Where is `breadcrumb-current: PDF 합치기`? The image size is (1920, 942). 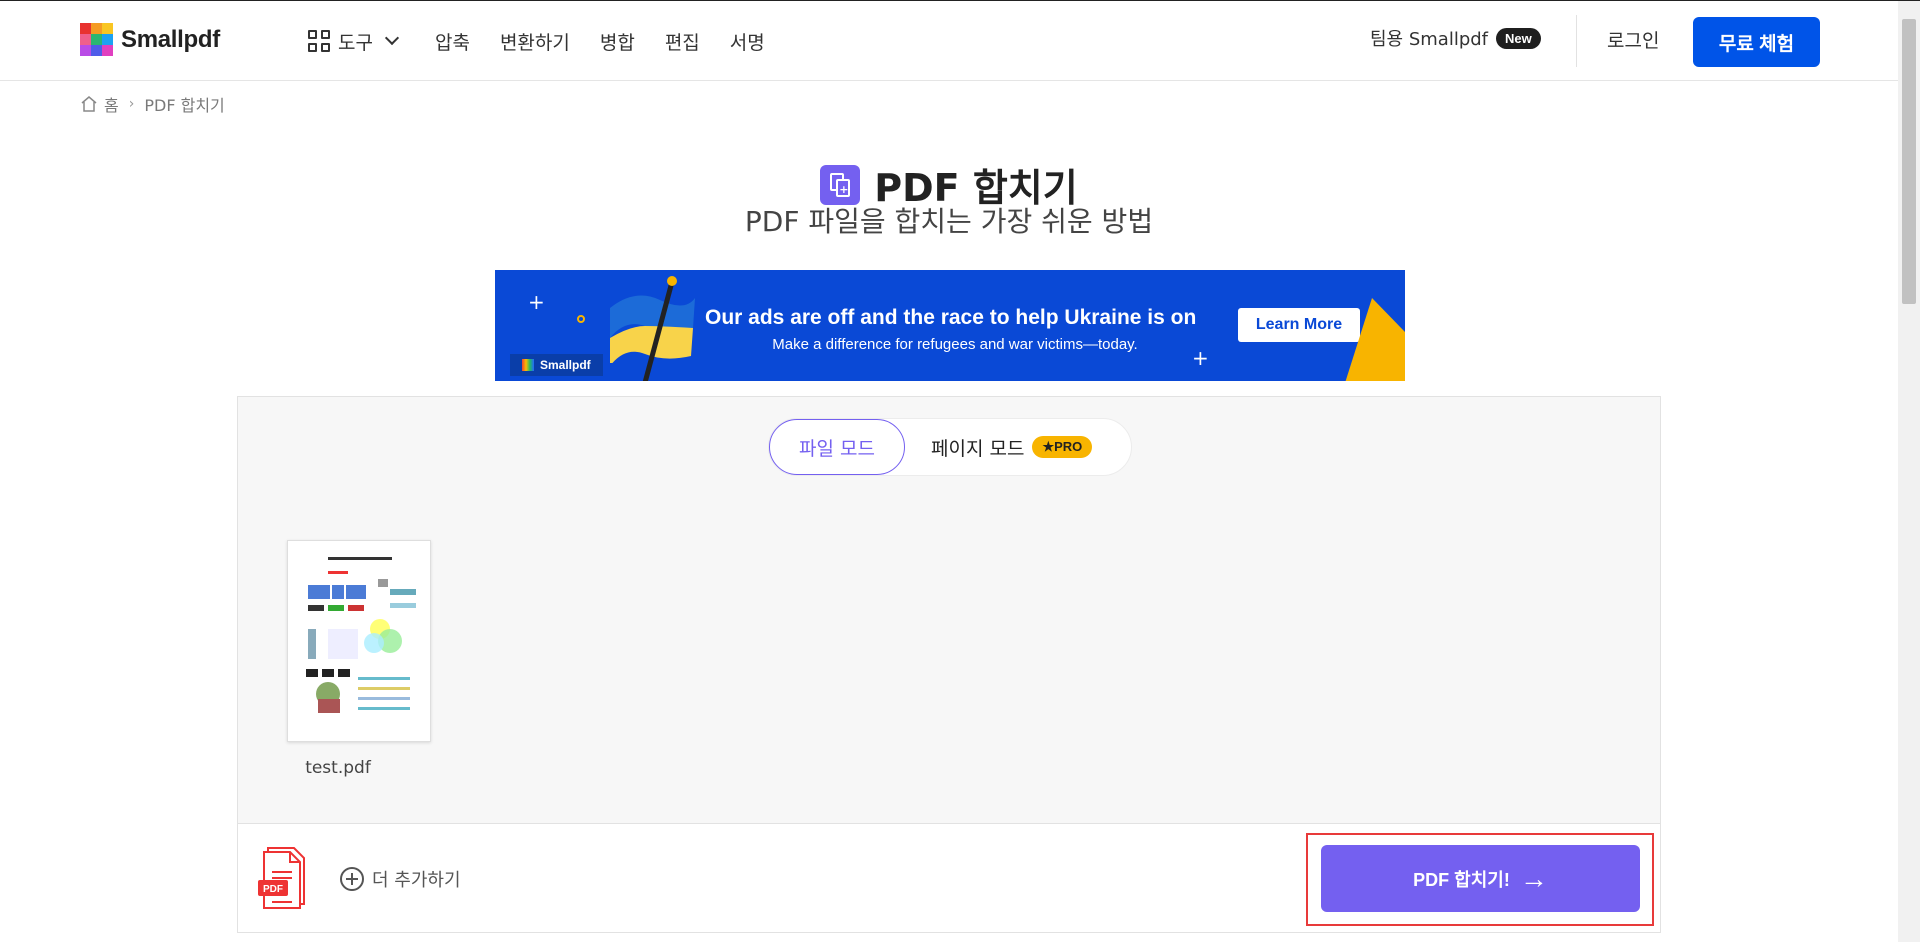 breadcrumb-current: PDF 합치기 is located at coordinates (184, 105).